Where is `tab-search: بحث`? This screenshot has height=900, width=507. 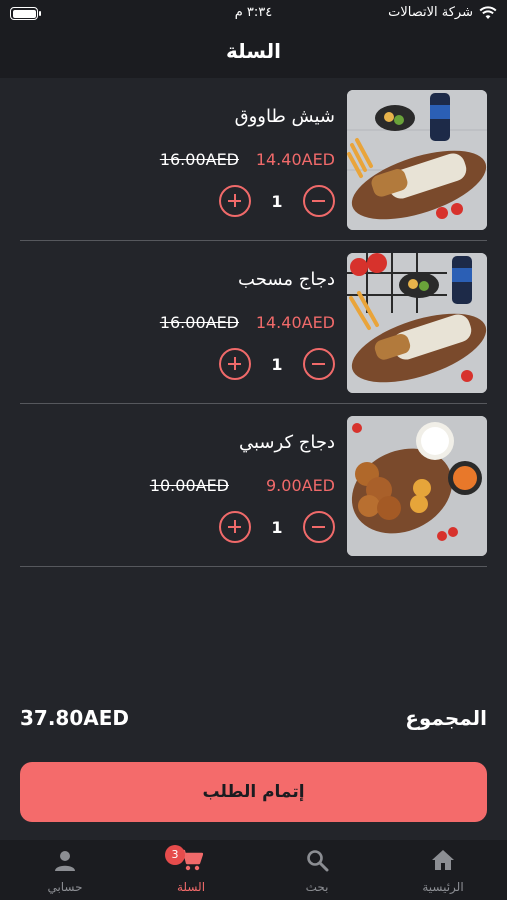
tab-search: بحث is located at coordinates (317, 870).